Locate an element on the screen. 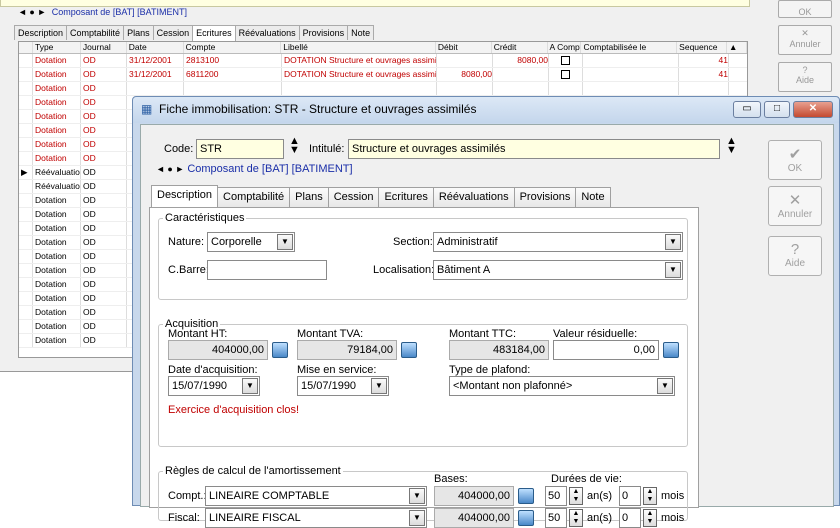 The image size is (840, 528). bg-help-button: ? Aide is located at coordinates (805, 77).